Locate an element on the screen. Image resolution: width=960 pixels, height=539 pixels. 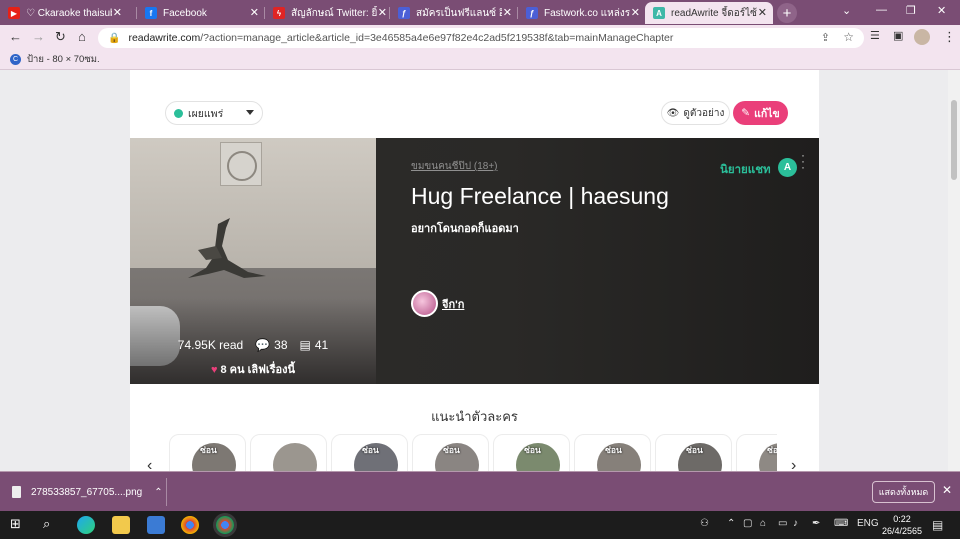
download-item: 278533857_67705....png ⌃ is located at coordinates (88, 492).